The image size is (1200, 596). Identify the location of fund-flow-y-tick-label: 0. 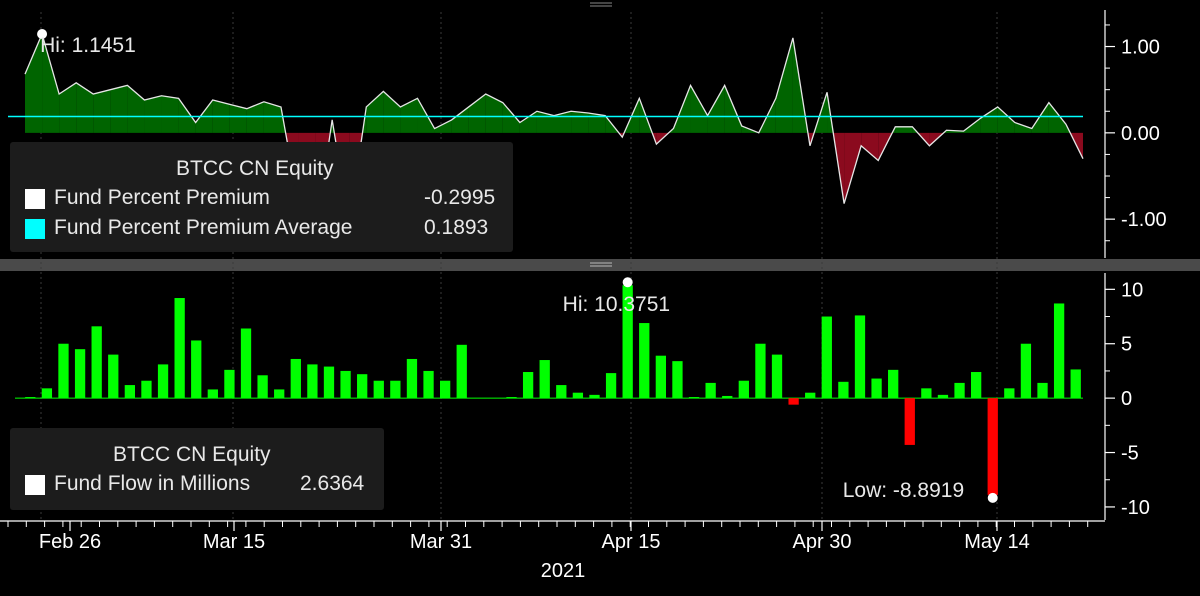
(1126, 399).